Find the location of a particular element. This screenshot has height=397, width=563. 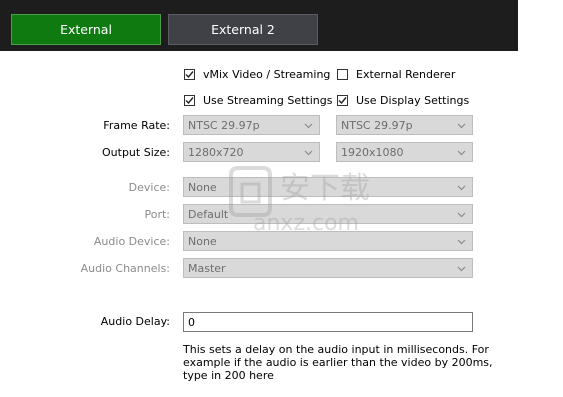

frame-rate-label: Frame Rate: is located at coordinates (136, 125).